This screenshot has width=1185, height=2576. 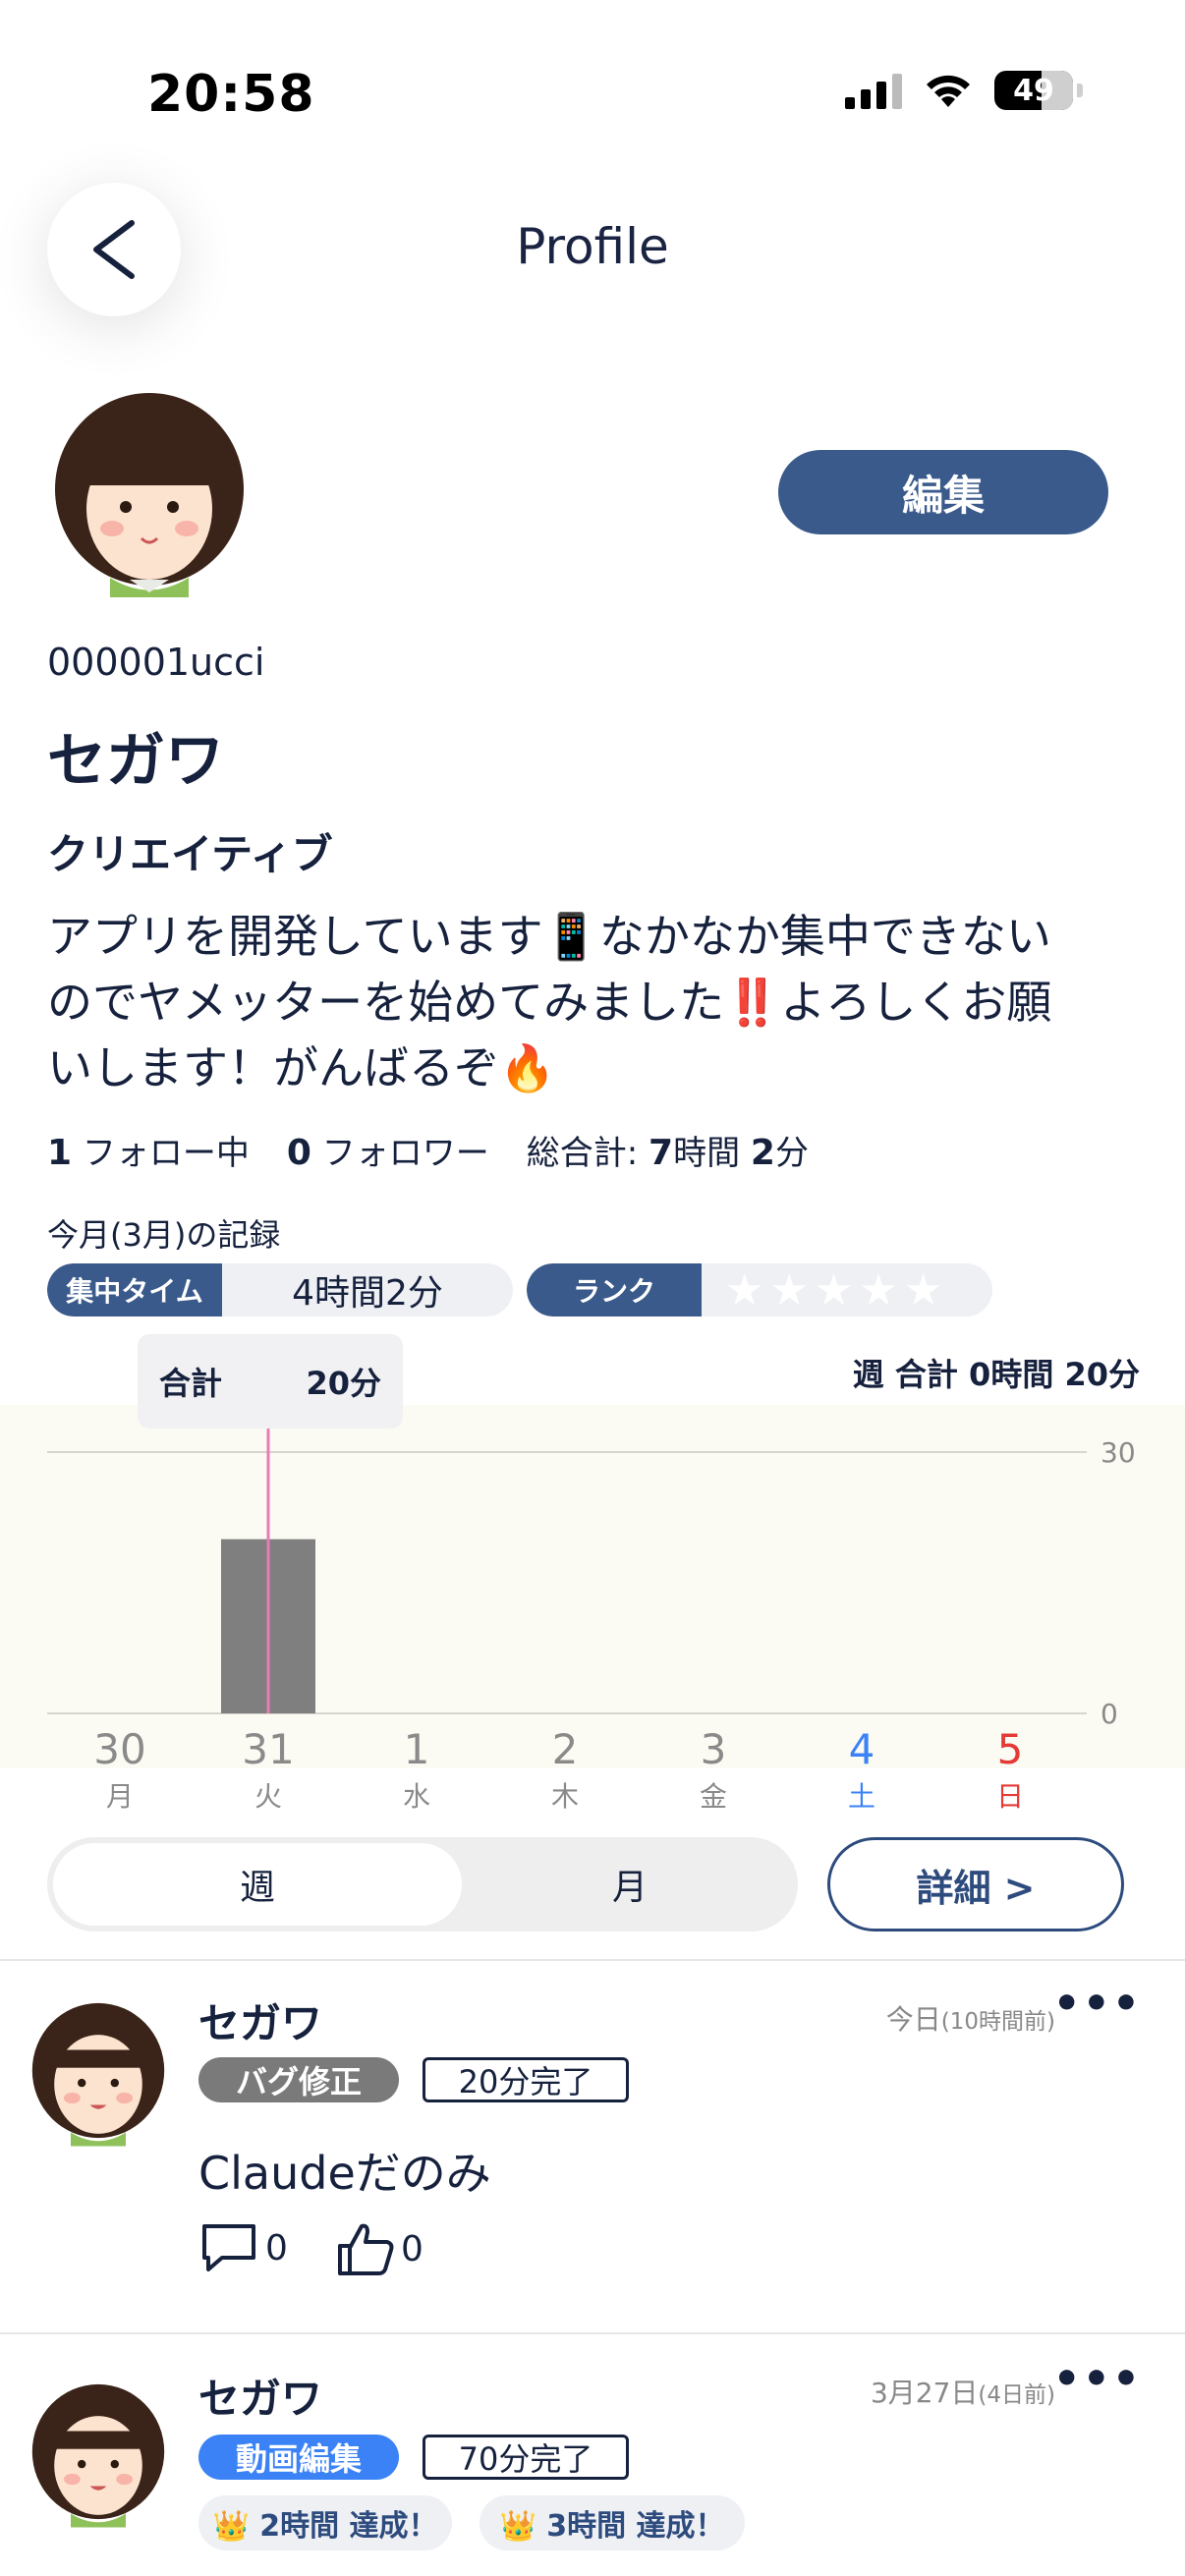 I want to click on day-number: 4, so click(x=862, y=1749).